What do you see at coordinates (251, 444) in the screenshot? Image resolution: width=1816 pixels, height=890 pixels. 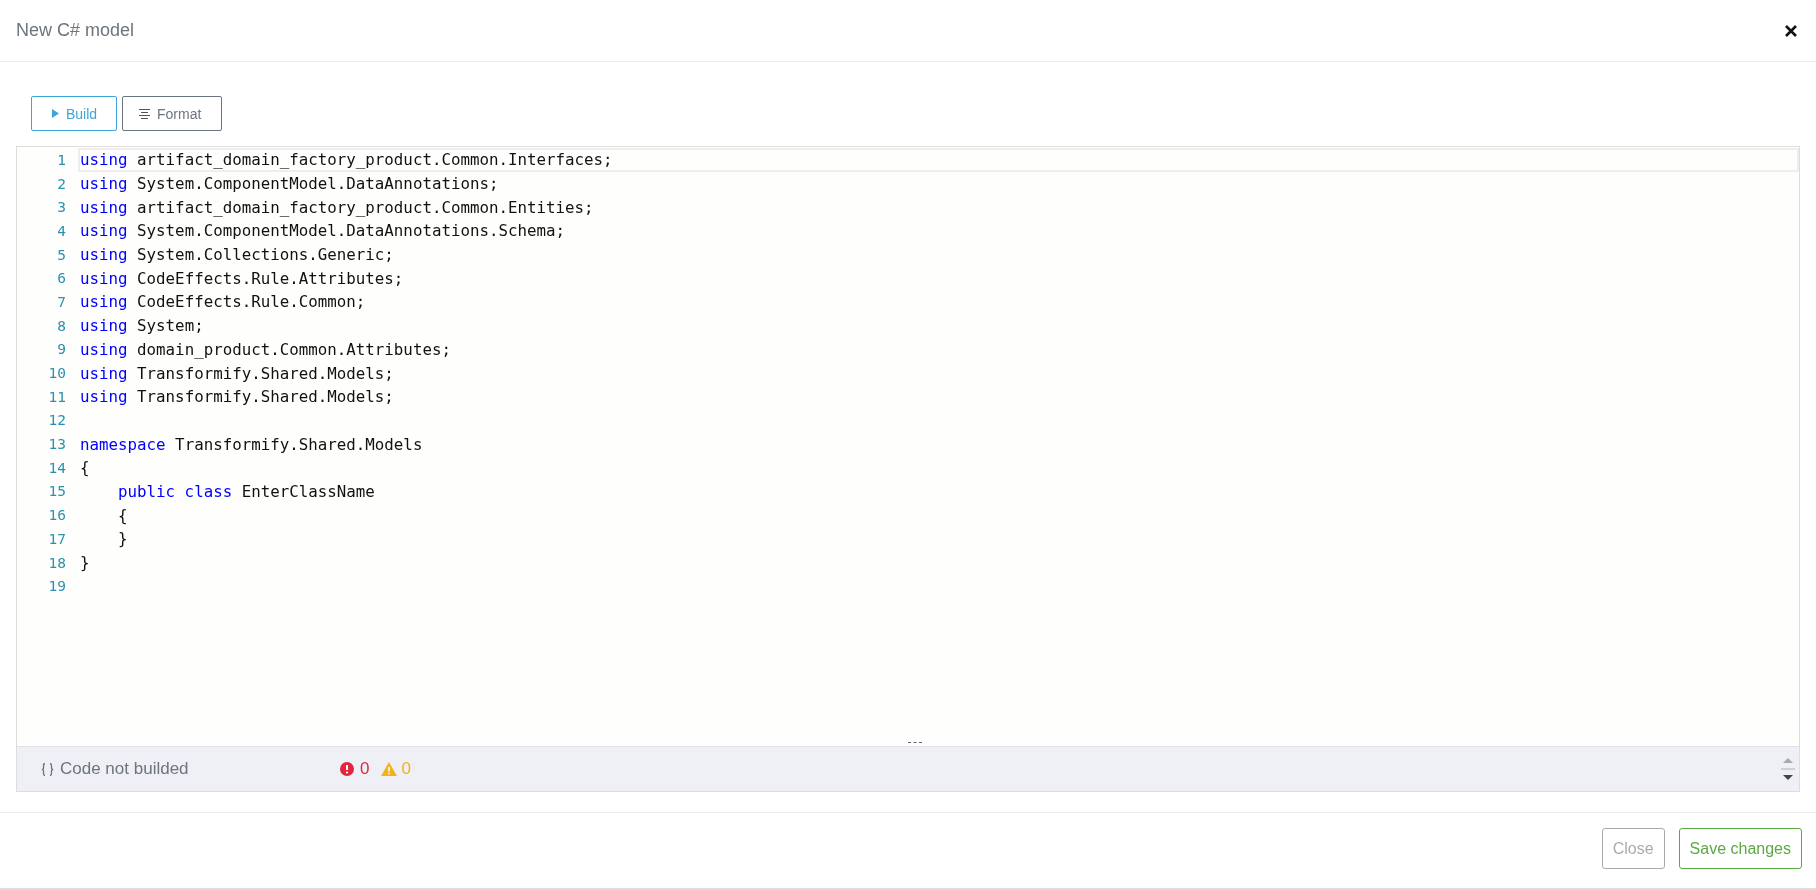 I see `code-line: namespace Transformify.Shared.Models` at bounding box center [251, 444].